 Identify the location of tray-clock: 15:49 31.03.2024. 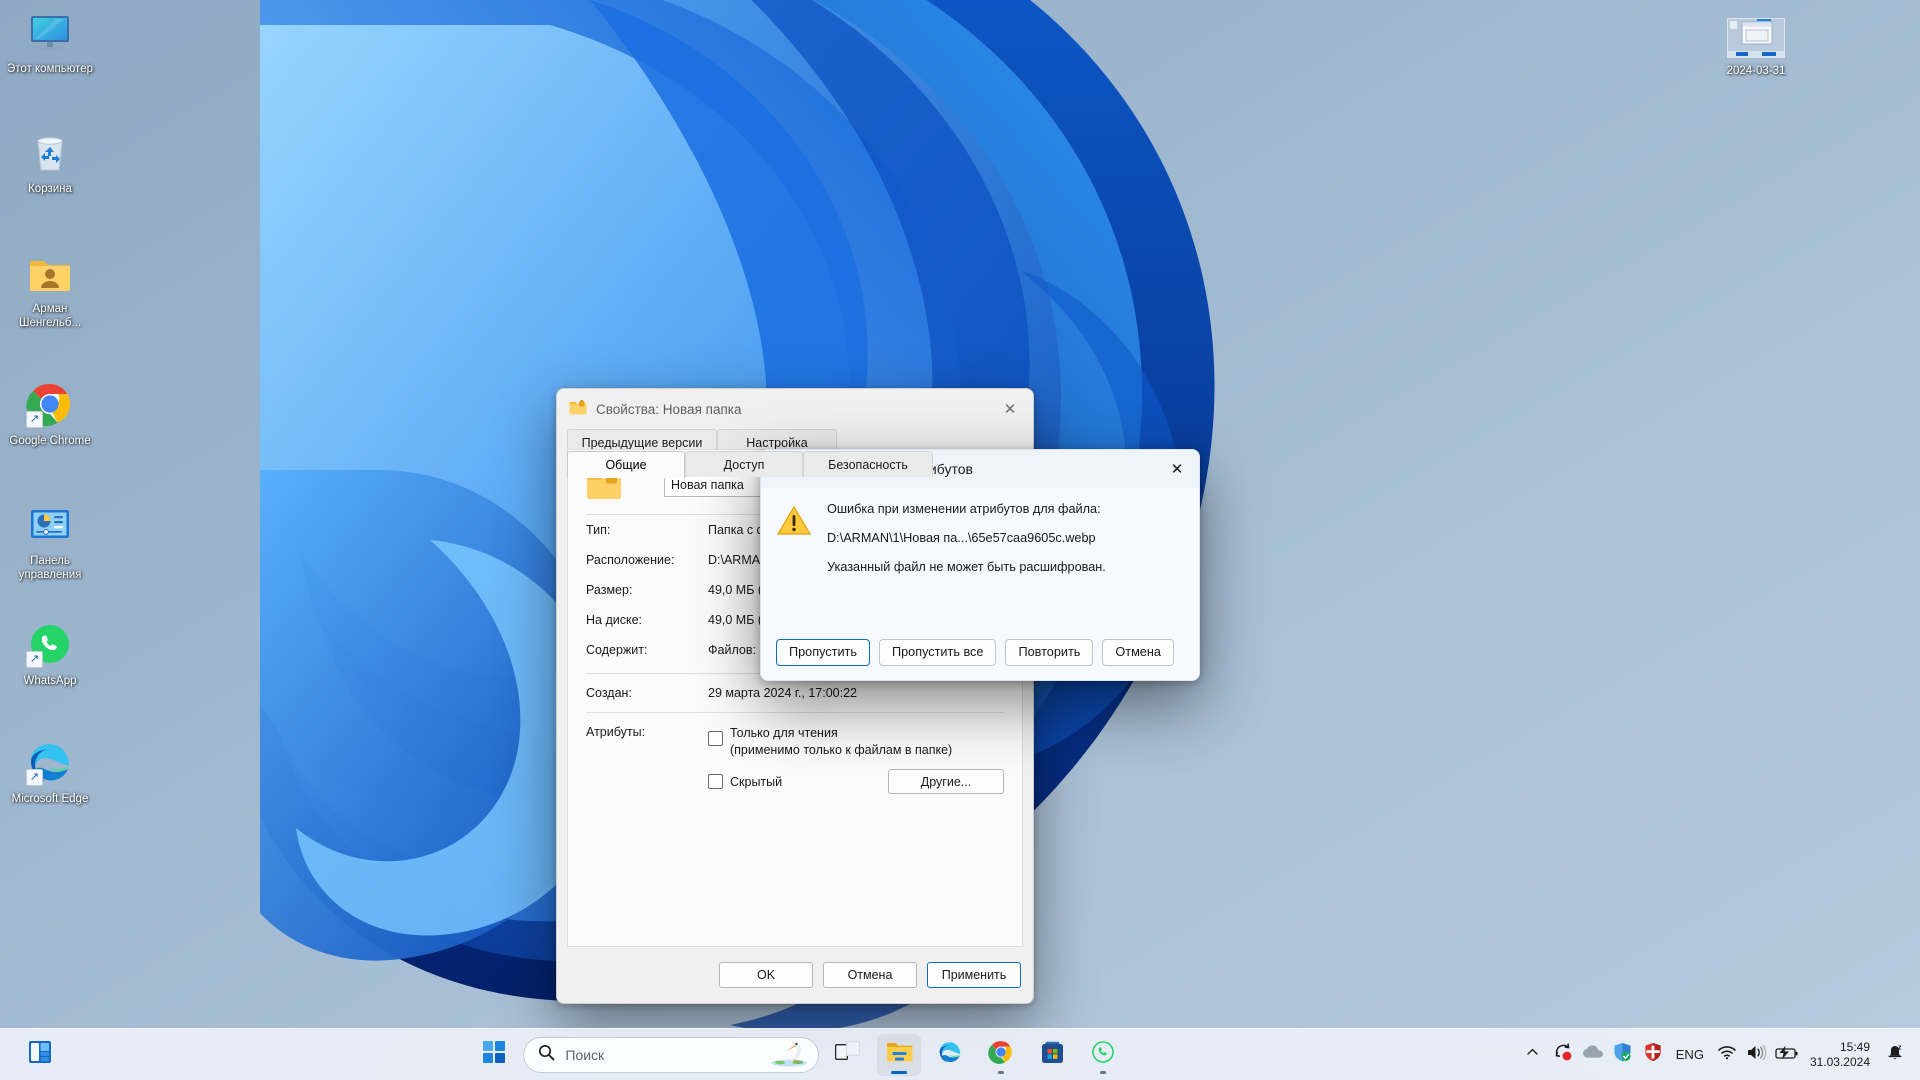
(1841, 1055).